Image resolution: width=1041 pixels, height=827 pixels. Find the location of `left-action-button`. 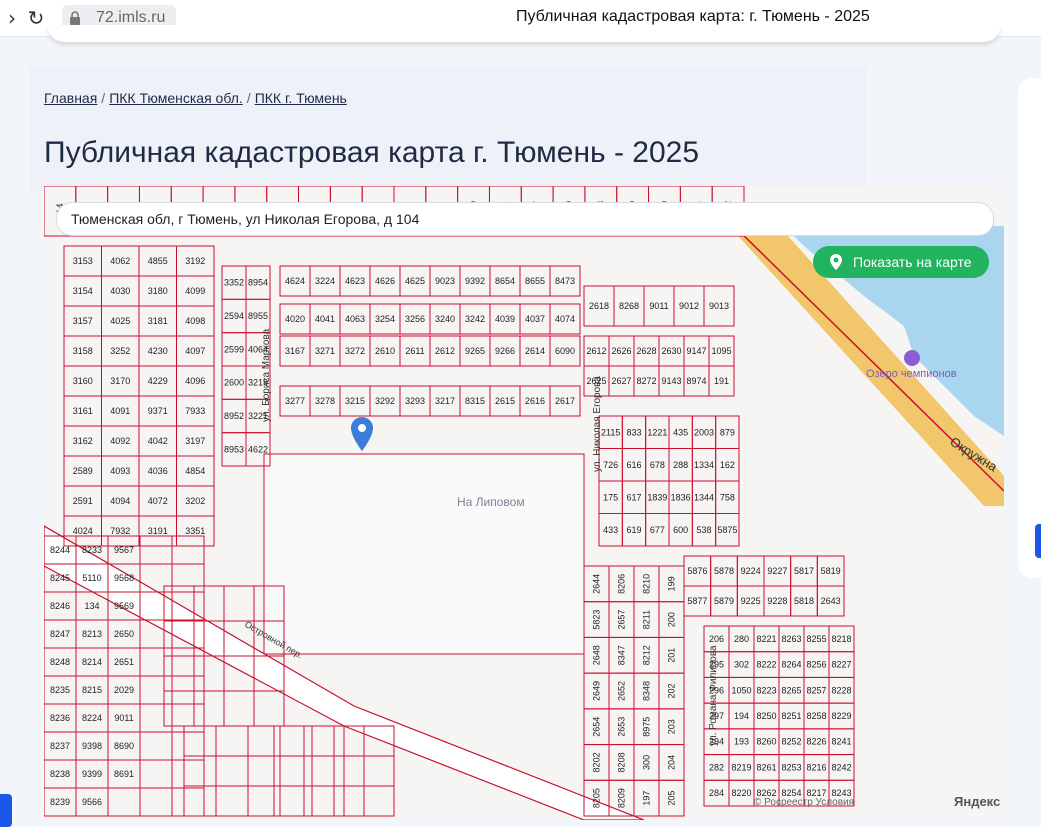

left-action-button is located at coordinates (6, 810).